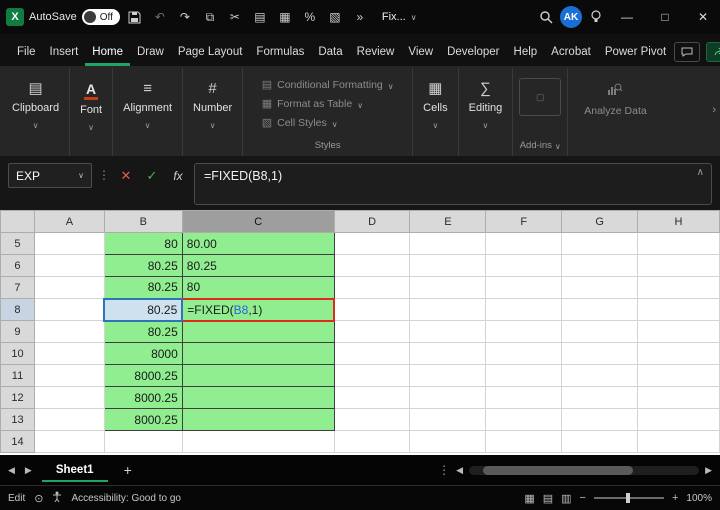 This screenshot has width=720, height=510. What do you see at coordinates (678, 419) in the screenshot?
I see `cell-H13` at bounding box center [678, 419].